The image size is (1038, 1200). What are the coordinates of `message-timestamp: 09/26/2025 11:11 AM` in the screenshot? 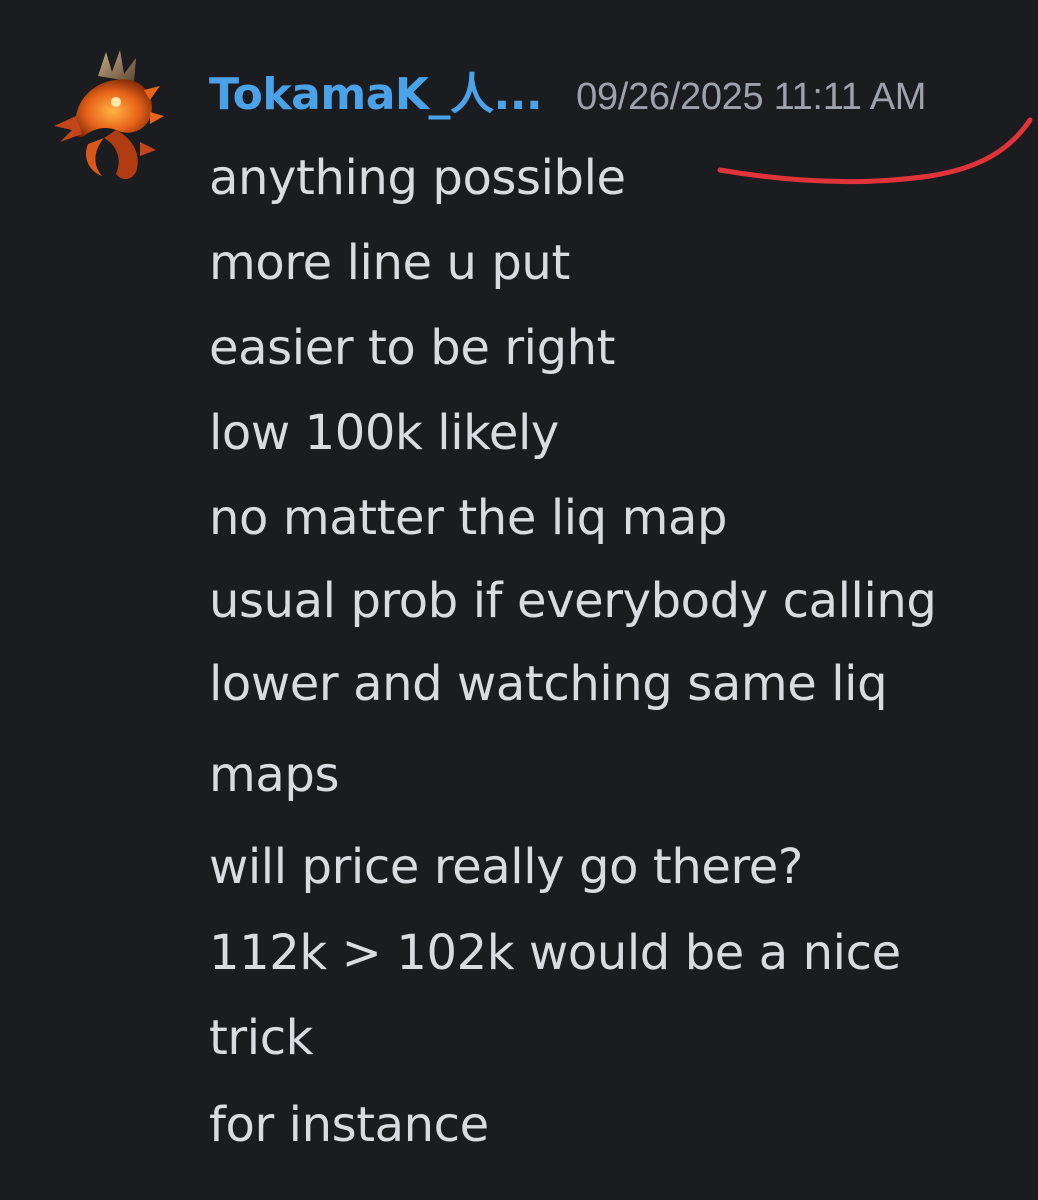 It's located at (751, 97).